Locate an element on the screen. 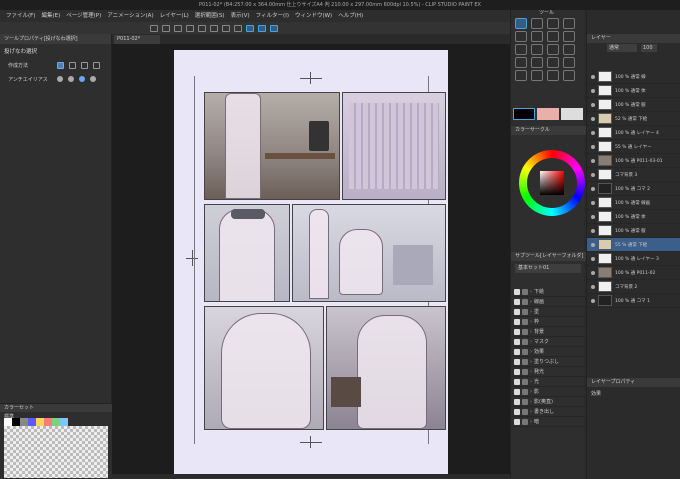  opacity-field: 100 is located at coordinates (649, 48).